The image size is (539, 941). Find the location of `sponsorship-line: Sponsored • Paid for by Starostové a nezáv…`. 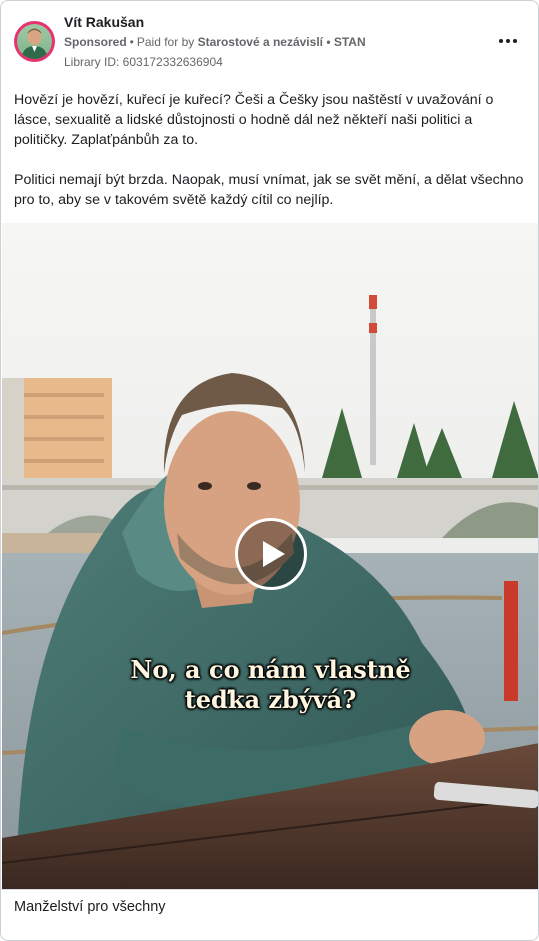

sponsorship-line: Sponsored • Paid for by Starostové a nezáv… is located at coordinates (215, 42).